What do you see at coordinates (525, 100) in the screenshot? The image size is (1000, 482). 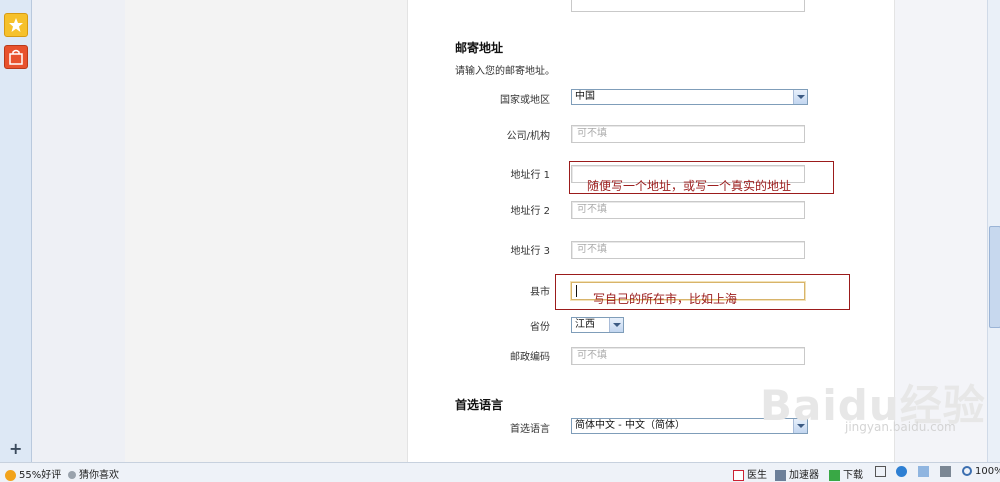 I see `country-label: 国家或地区` at bounding box center [525, 100].